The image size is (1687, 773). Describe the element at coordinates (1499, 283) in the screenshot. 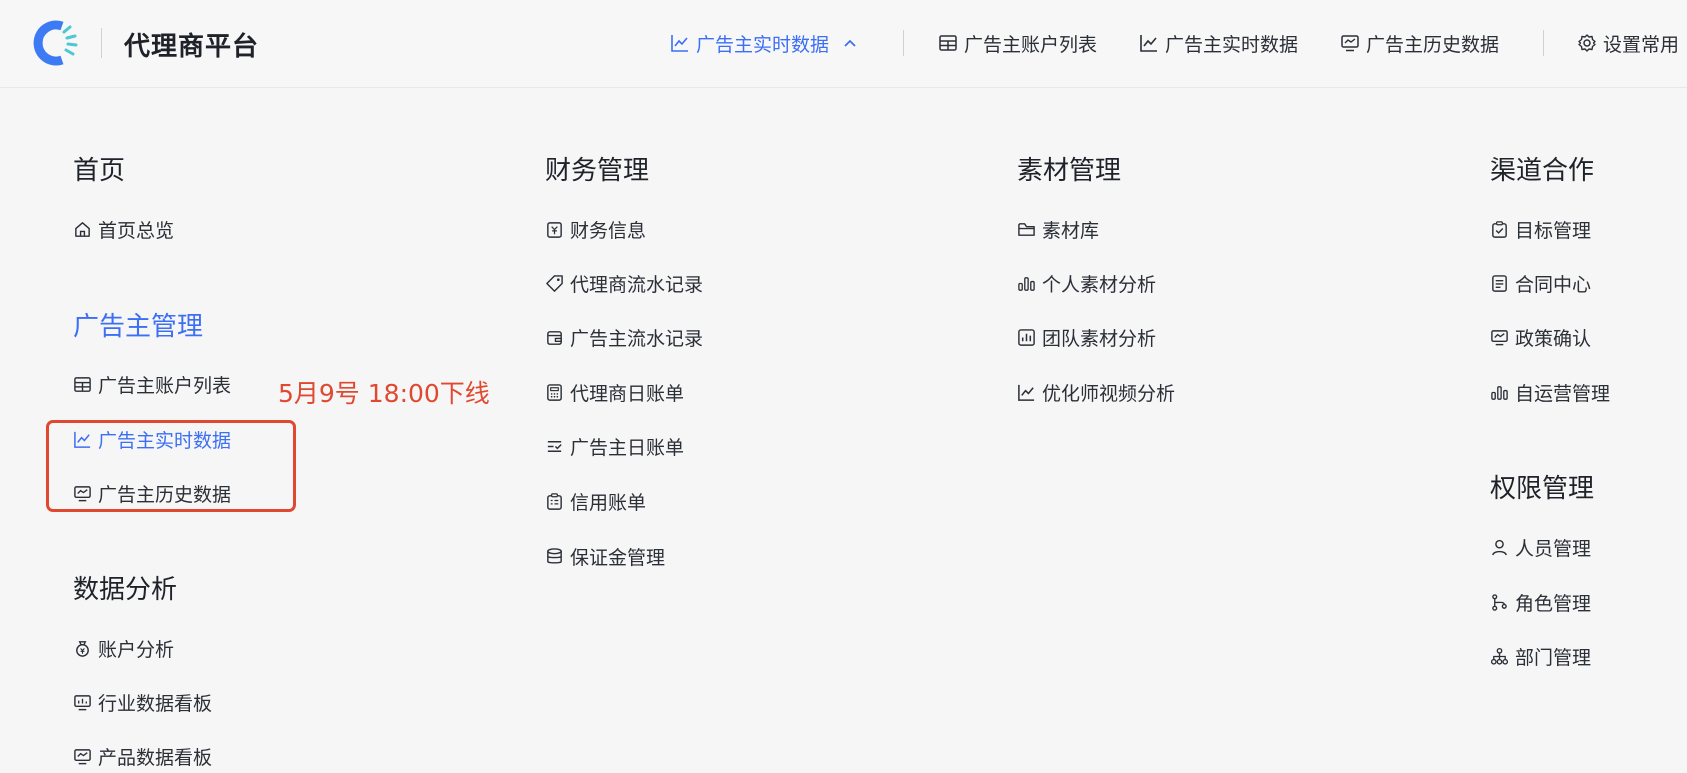

I see `document-icon` at that location.